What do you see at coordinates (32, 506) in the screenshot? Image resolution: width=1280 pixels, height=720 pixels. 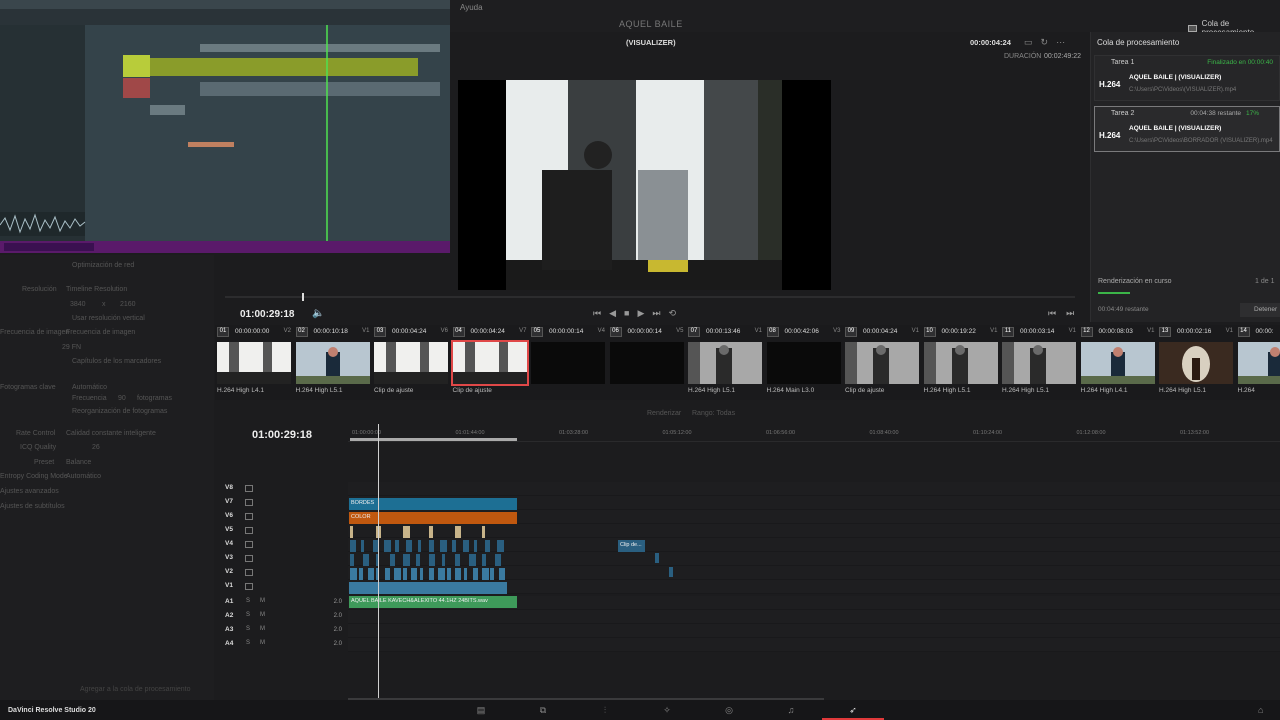 I see `subtitle-settings: Ajustes de subtítulos` at bounding box center [32, 506].